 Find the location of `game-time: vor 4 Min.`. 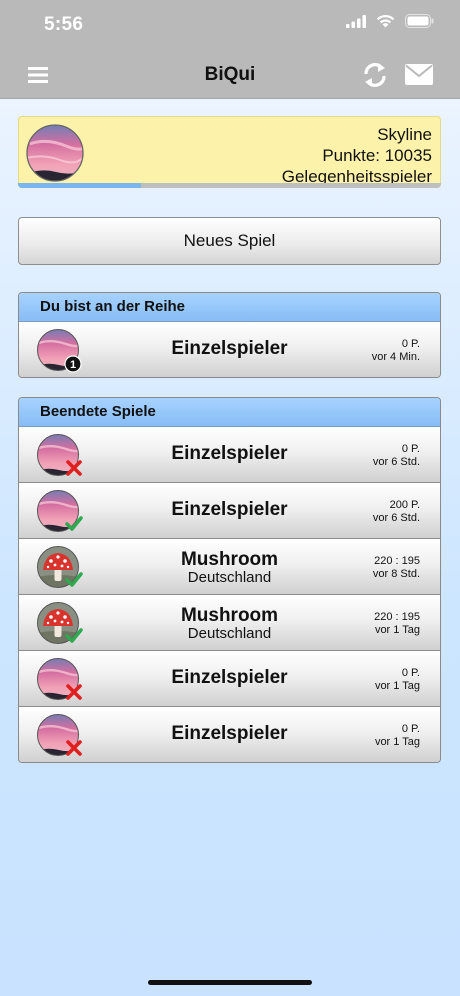

game-time: vor 4 Min. is located at coordinates (395, 357).